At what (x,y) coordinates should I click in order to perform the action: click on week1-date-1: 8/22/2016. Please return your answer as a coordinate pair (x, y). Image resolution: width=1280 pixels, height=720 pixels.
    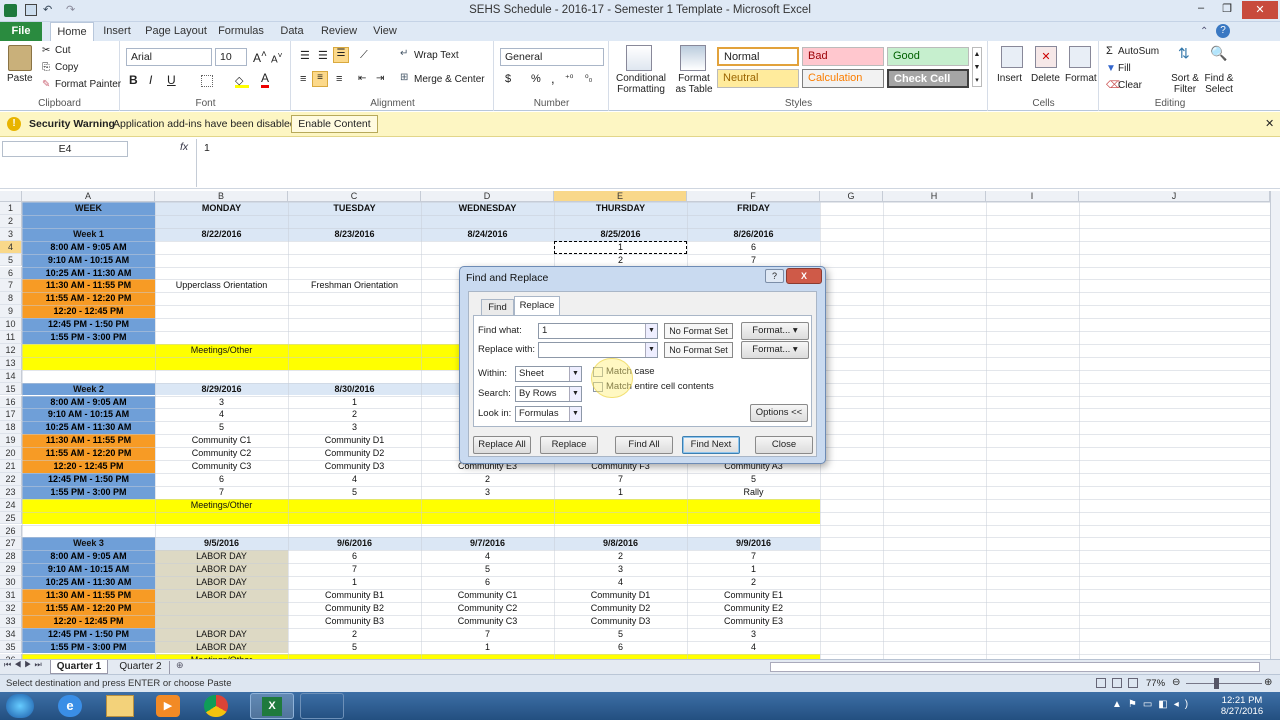
    Looking at the image, I should click on (221, 234).